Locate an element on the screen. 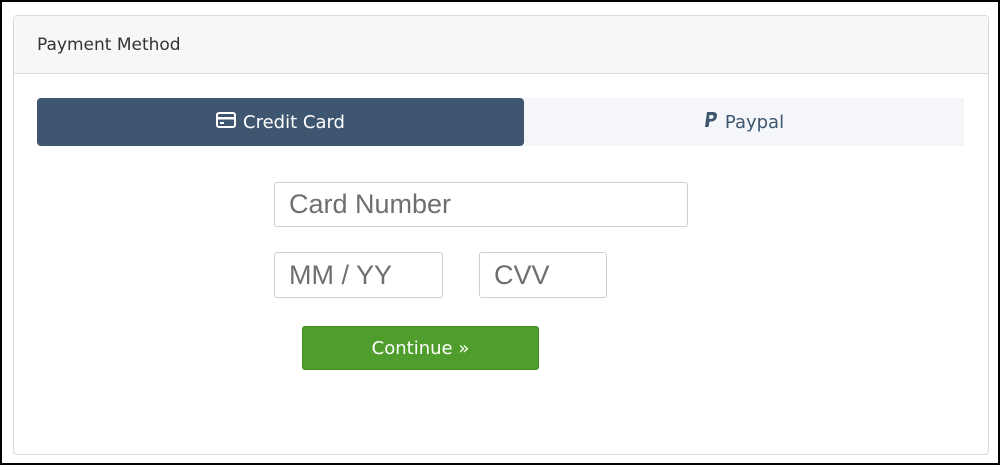  cvv-input is located at coordinates (543, 275).